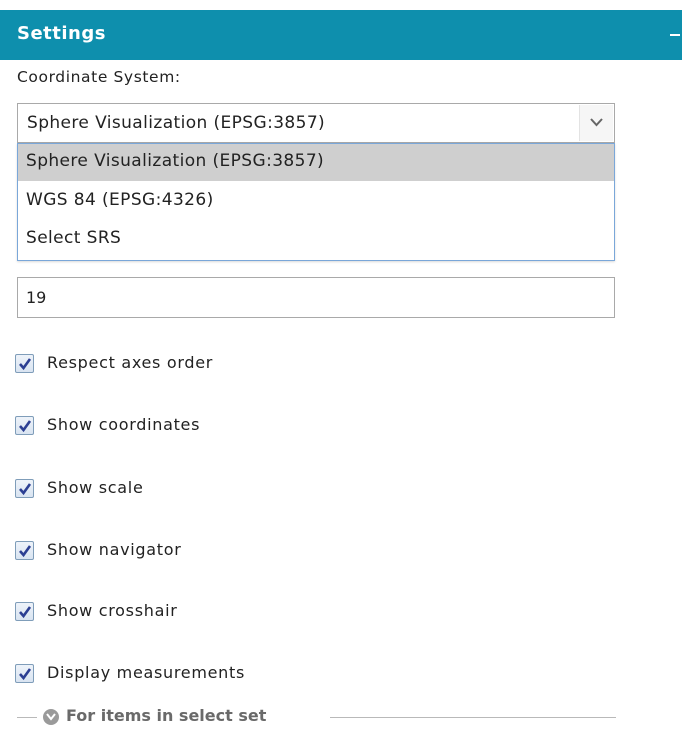  I want to click on screen-size-input, so click(316, 297).